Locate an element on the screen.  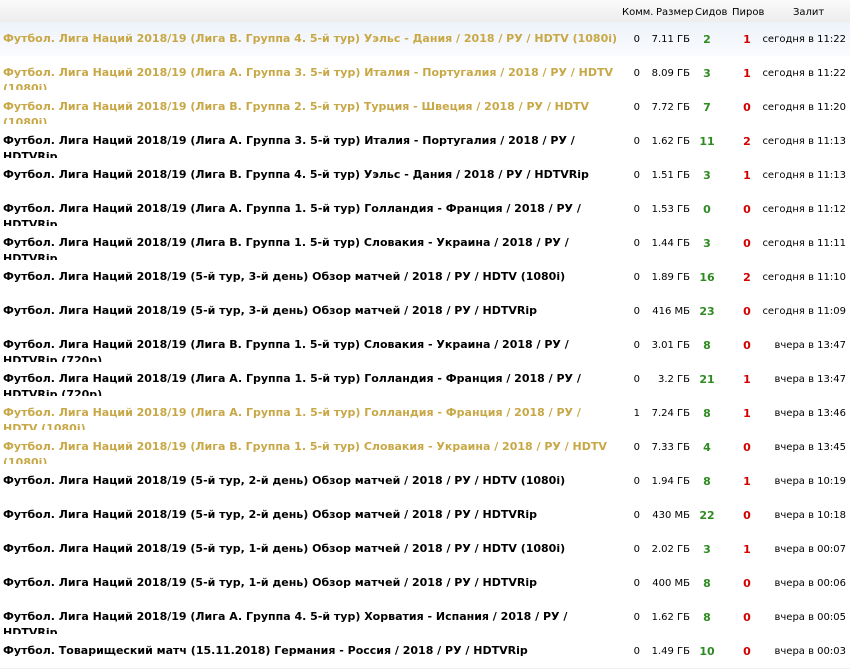
seeds-count: 7 is located at coordinates (707, 107).